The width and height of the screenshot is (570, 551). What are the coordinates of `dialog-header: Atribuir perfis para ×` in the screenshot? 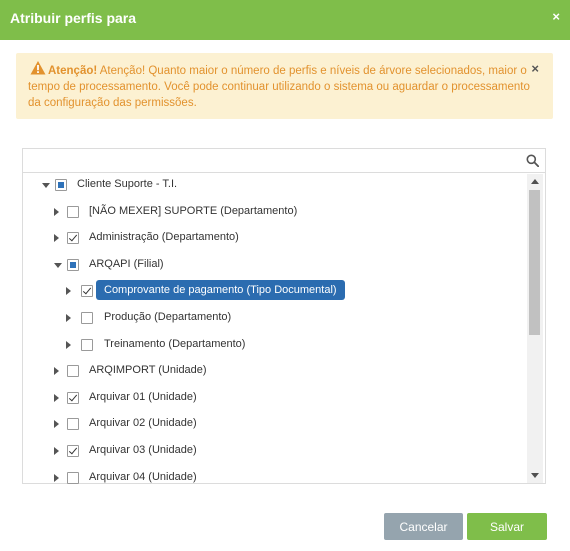 It's located at (285, 20).